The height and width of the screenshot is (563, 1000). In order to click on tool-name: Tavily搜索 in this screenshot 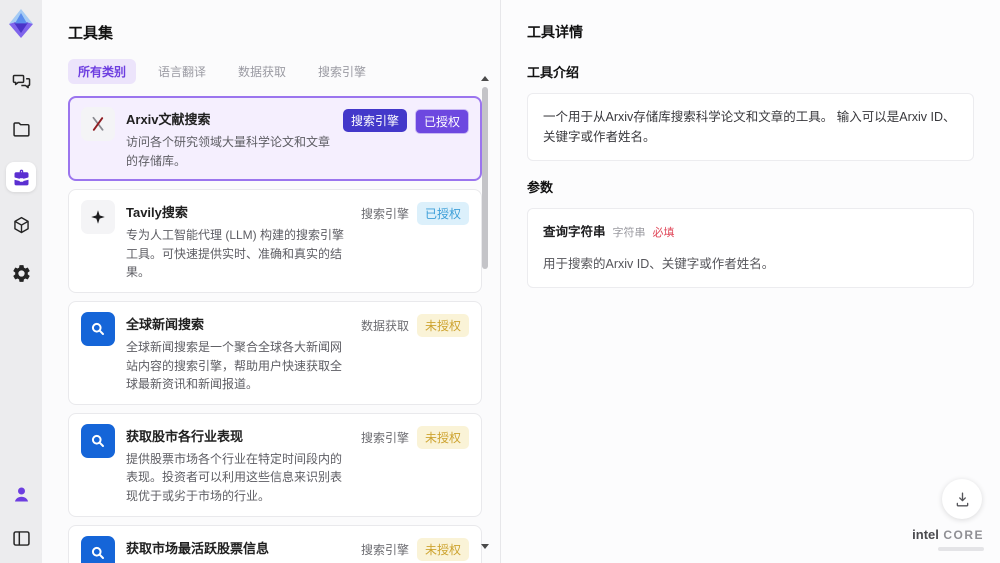, I will do `click(157, 213)`.